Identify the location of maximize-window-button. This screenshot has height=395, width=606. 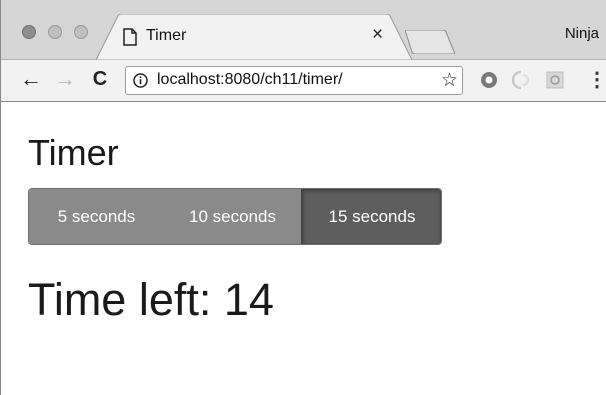
(81, 32).